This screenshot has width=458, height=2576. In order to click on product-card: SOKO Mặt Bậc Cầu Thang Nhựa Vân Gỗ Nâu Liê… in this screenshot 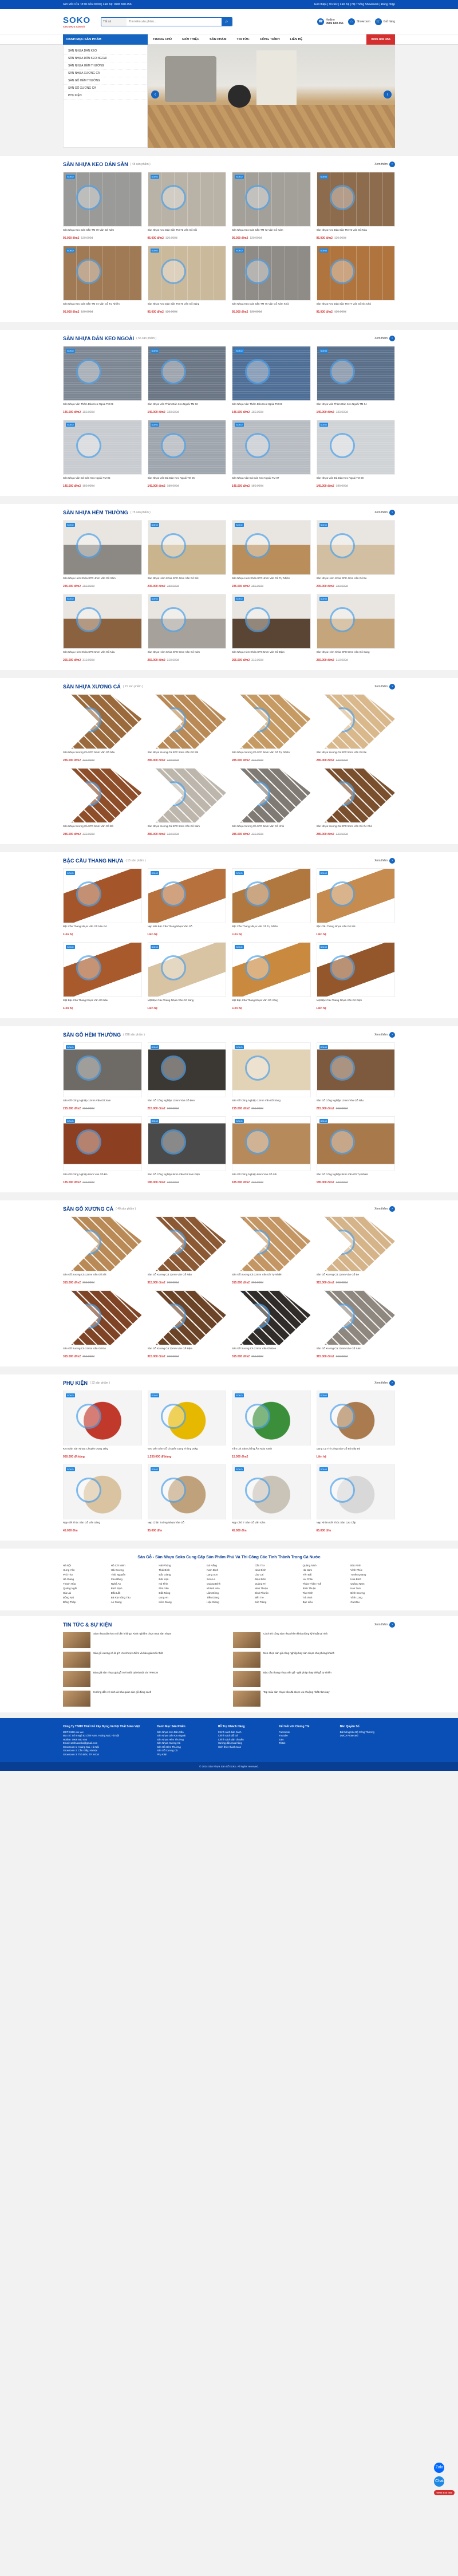, I will do `click(102, 976)`.